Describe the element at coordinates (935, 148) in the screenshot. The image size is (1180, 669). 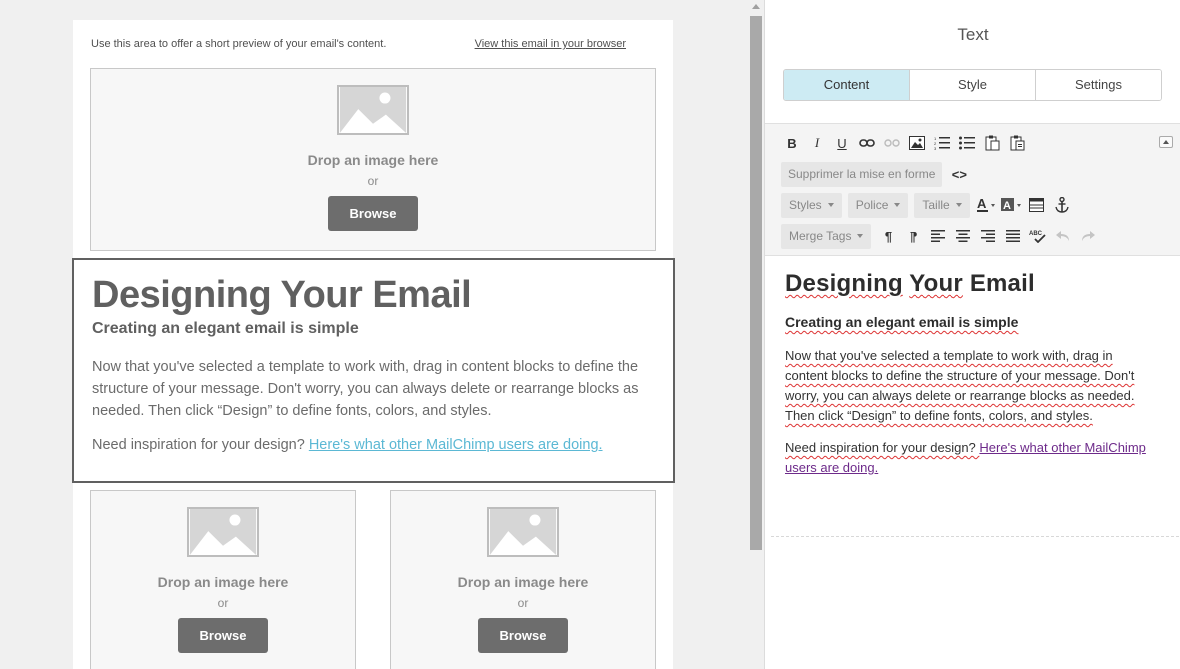
I see `svg-text: 3` at that location.